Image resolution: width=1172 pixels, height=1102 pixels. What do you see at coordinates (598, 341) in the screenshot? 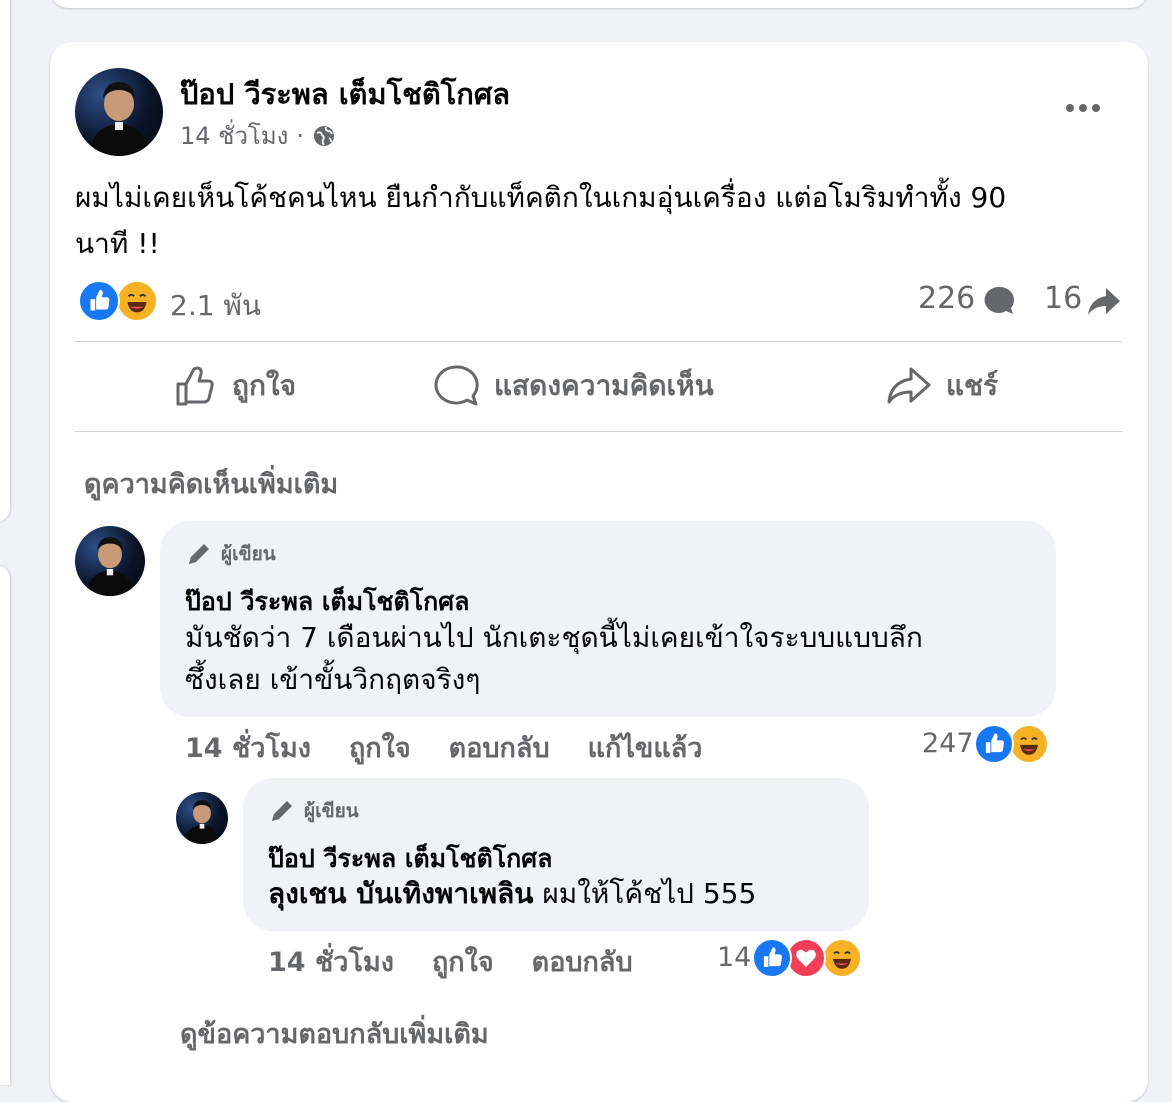
I see `divider-top` at bounding box center [598, 341].